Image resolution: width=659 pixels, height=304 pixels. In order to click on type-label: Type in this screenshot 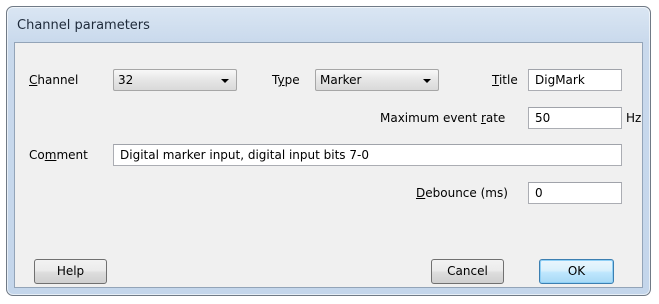, I will do `click(286, 80)`.